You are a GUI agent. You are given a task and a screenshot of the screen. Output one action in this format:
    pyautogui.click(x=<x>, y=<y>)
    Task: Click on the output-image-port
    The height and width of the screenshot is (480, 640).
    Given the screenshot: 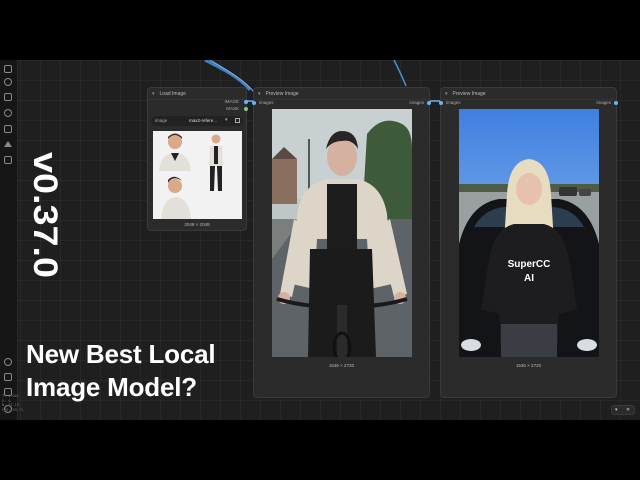 What is the action you would take?
    pyautogui.click(x=246, y=102)
    